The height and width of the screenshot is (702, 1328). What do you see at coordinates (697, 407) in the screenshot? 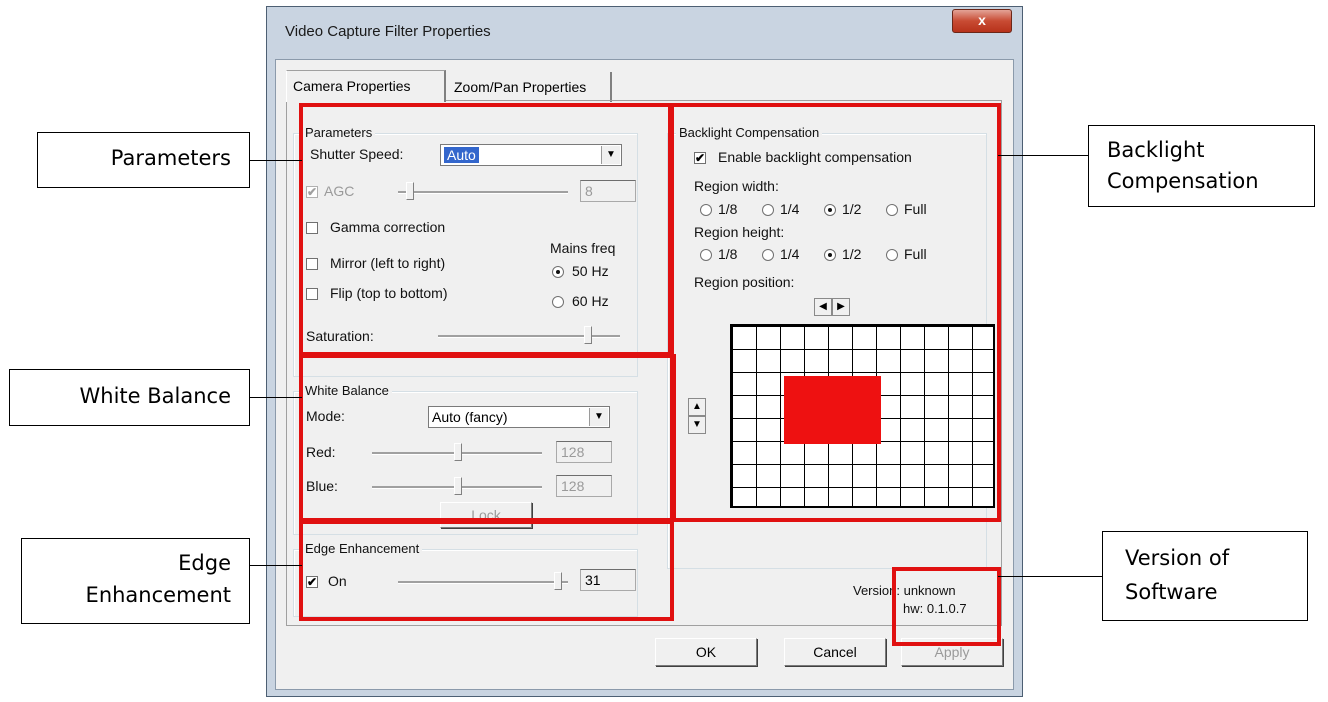
I see `up-arrow-icon: ▲` at bounding box center [697, 407].